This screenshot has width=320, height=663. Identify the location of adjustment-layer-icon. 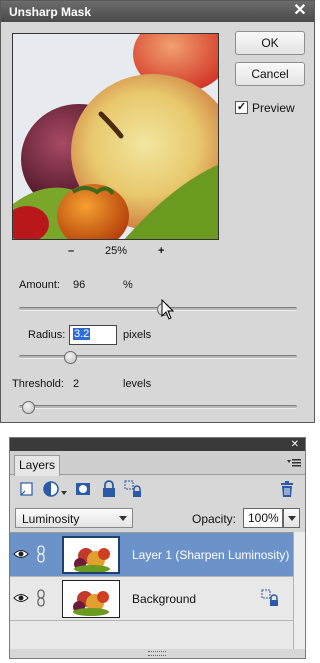
(55, 489).